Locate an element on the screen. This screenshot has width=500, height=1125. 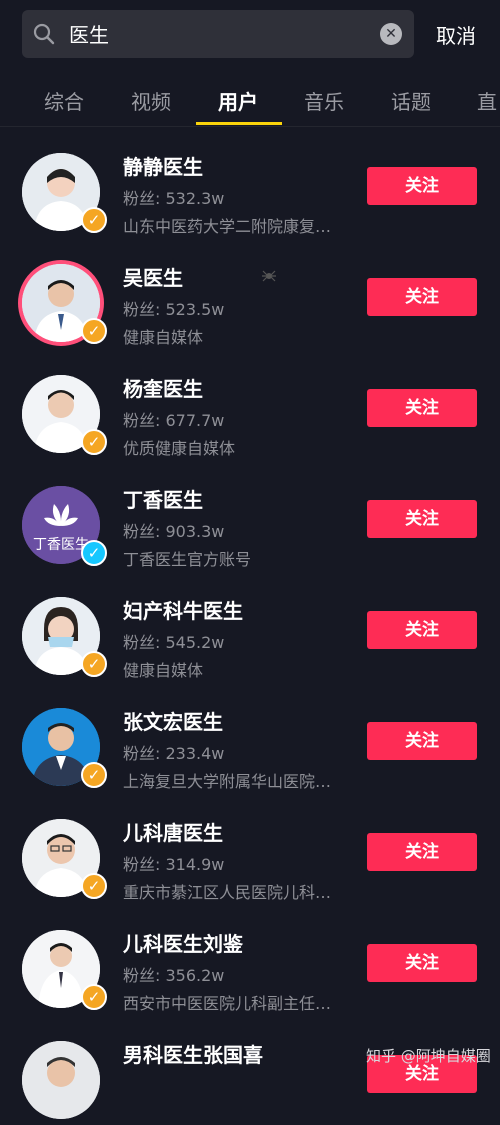
fan-count: 粉丝: 233.4w is located at coordinates (174, 753).